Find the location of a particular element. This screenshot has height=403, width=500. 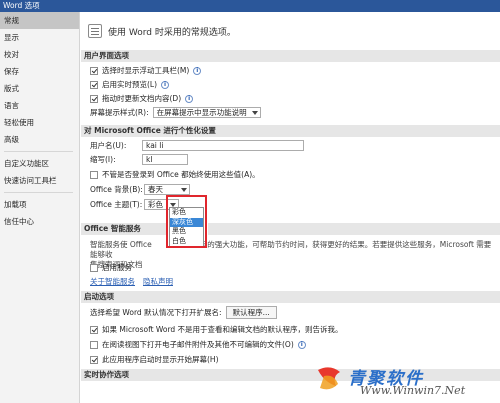

sidebar-item-advanced: 高级 is located at coordinates (39, 139).